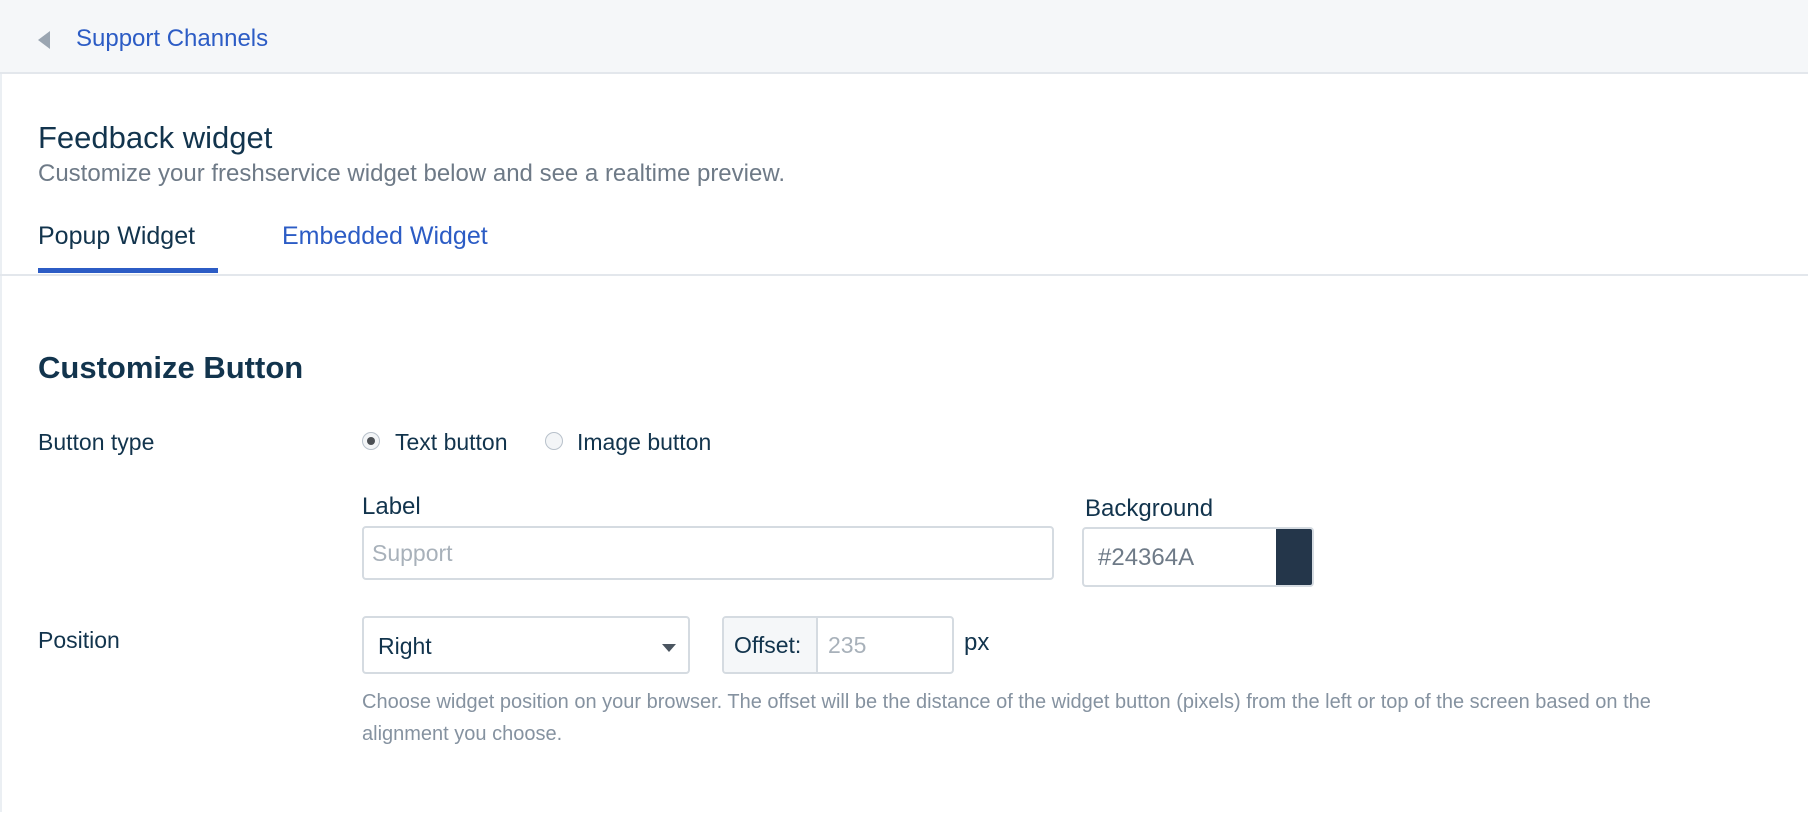  Describe the element at coordinates (155, 137) in the screenshot. I see `page-title: Feedback widget` at that location.